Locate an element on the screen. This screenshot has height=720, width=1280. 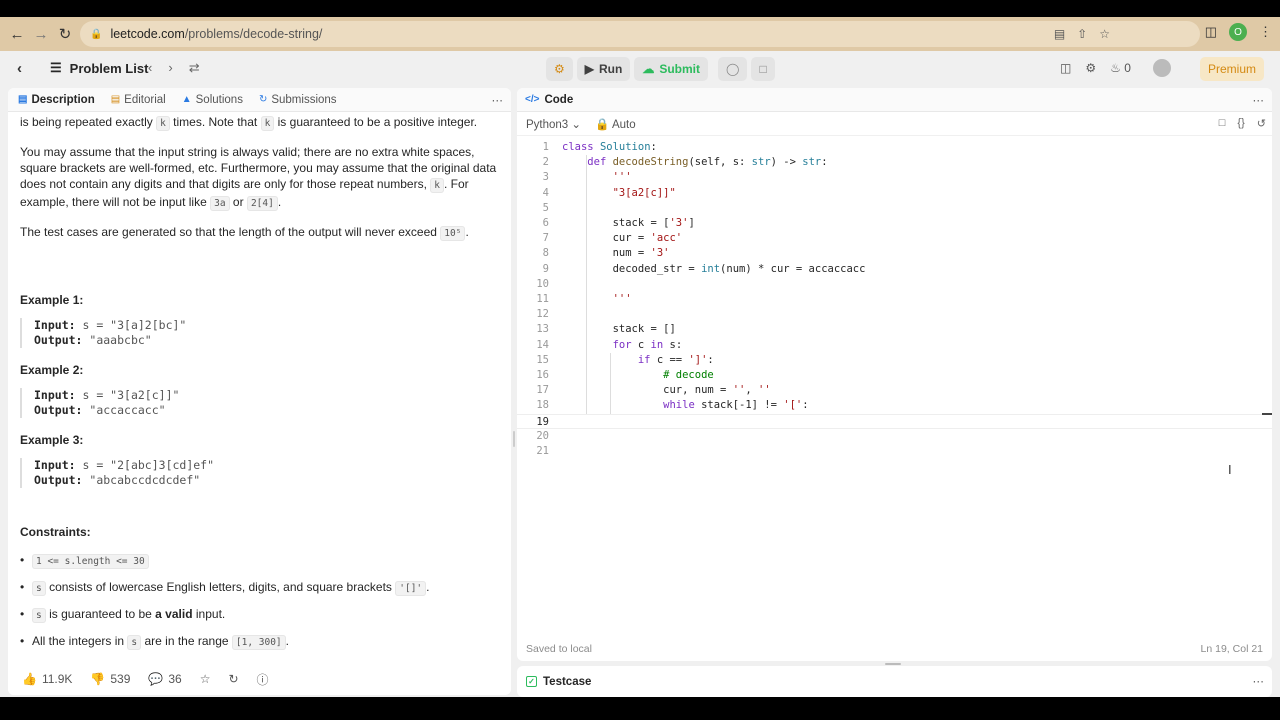
shuffle-icon: ⇄ is located at coordinates (194, 68).